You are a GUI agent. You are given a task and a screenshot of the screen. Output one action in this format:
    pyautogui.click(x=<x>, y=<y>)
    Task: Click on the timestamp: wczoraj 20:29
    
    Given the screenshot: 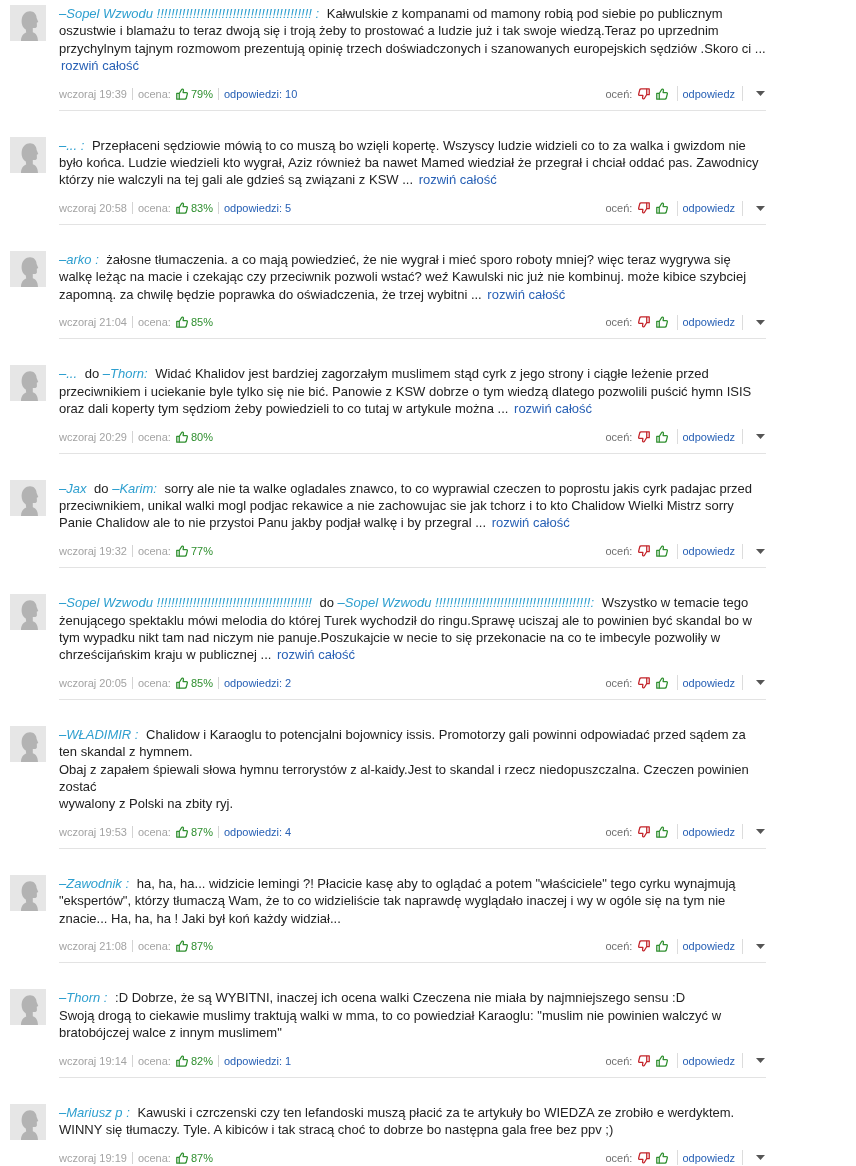 What is the action you would take?
    pyautogui.click(x=93, y=436)
    